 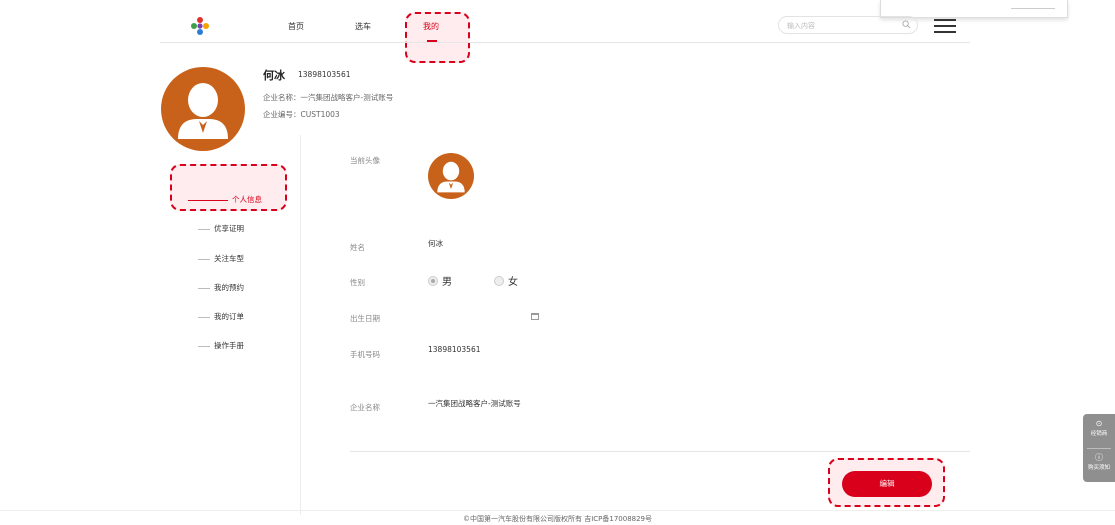 I want to click on dealer-label: 经销商, so click(x=1099, y=434).